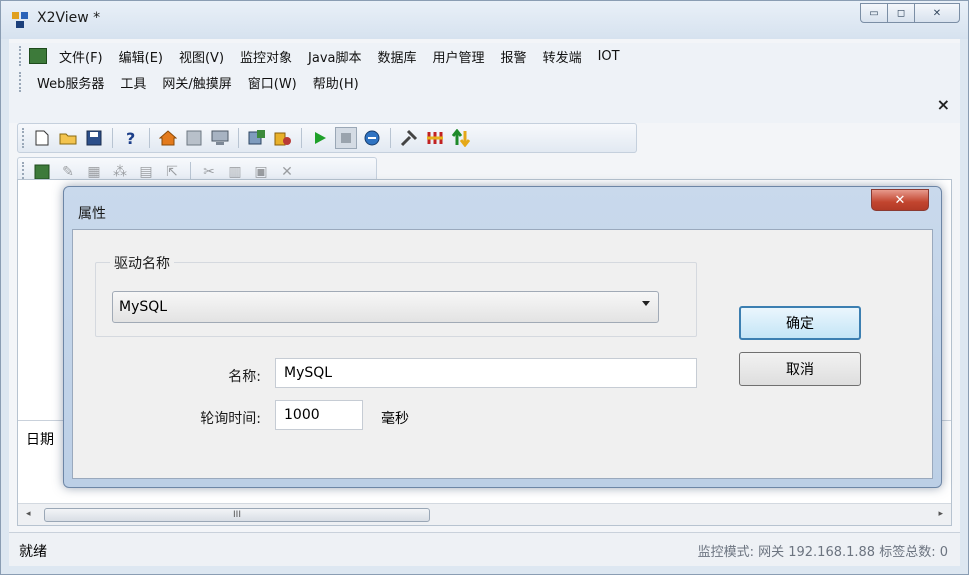  Describe the element at coordinates (220, 138) in the screenshot. I see `monitor-icon` at that location.